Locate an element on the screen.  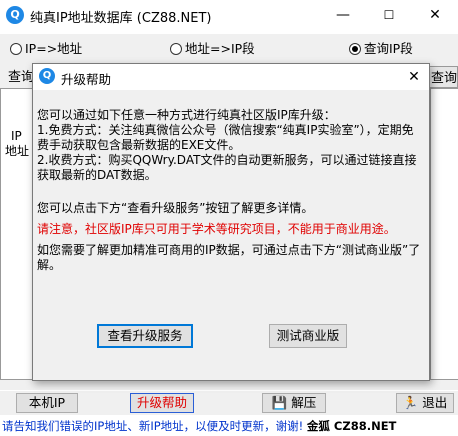
exit-button: 🏃 退出 is located at coordinates (425, 403).